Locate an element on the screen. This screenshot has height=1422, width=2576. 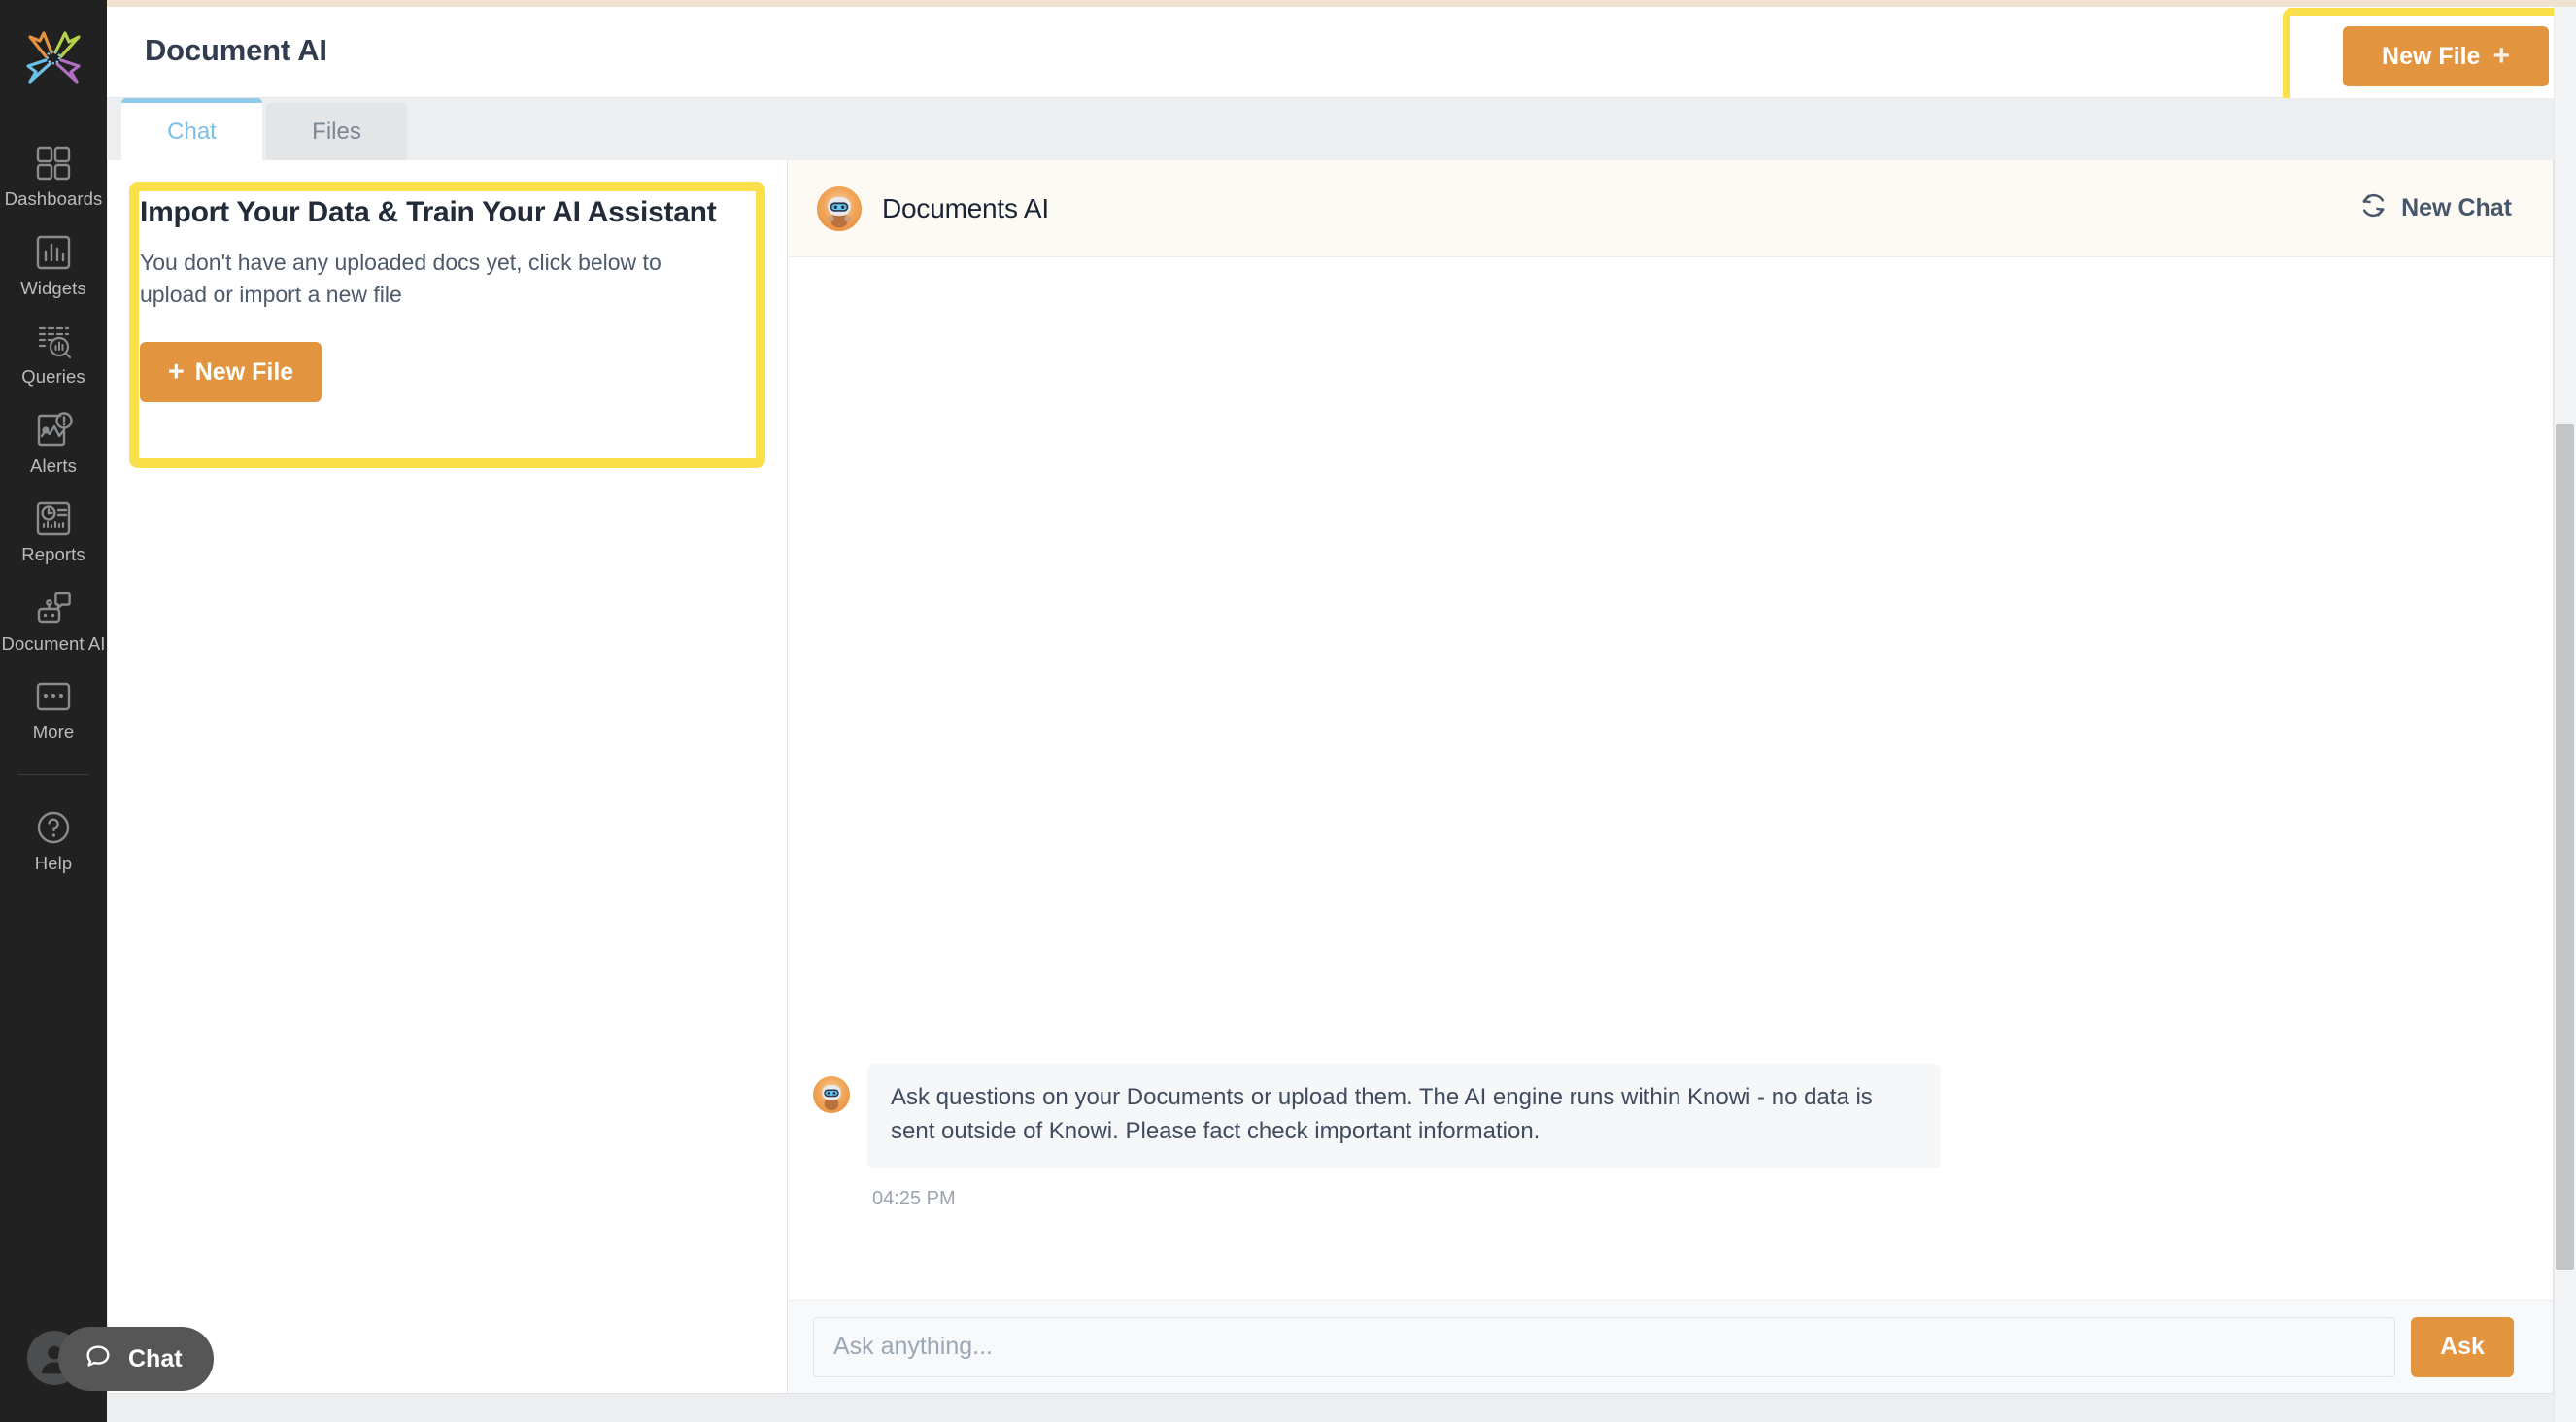
chat-launcher-button: Chat is located at coordinates (136, 1359).